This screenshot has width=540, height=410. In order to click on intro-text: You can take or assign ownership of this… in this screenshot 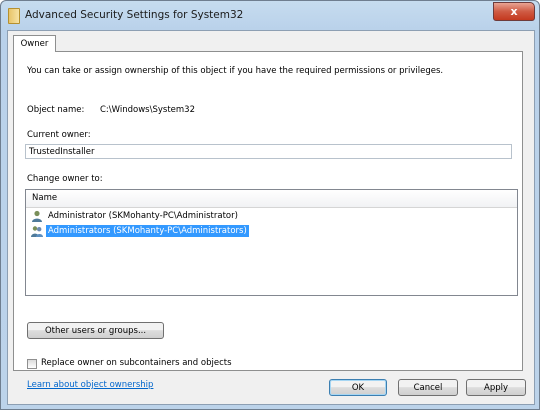, I will do `click(235, 71)`.